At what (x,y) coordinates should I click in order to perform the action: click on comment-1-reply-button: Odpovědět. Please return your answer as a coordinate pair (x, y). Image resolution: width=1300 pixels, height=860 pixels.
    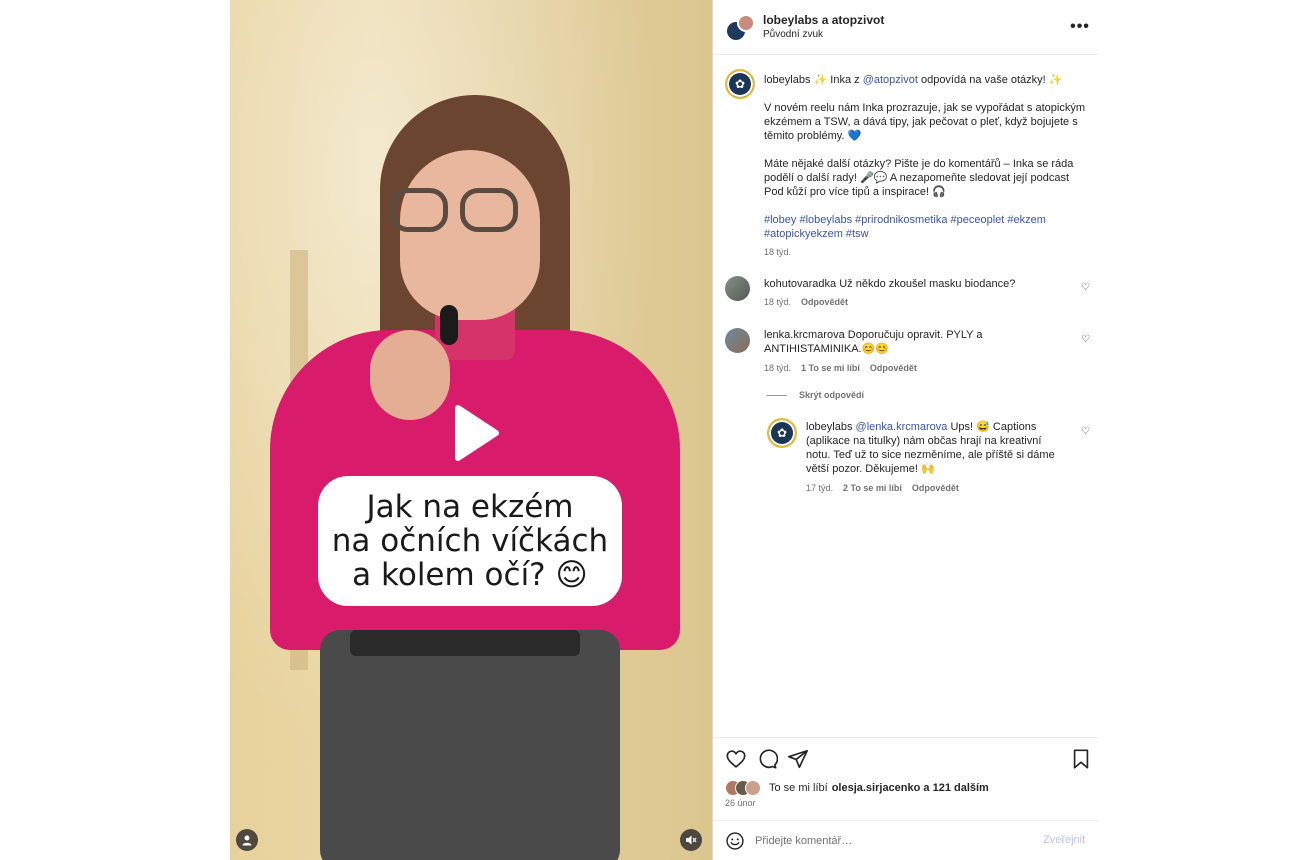
    Looking at the image, I should click on (824, 302).